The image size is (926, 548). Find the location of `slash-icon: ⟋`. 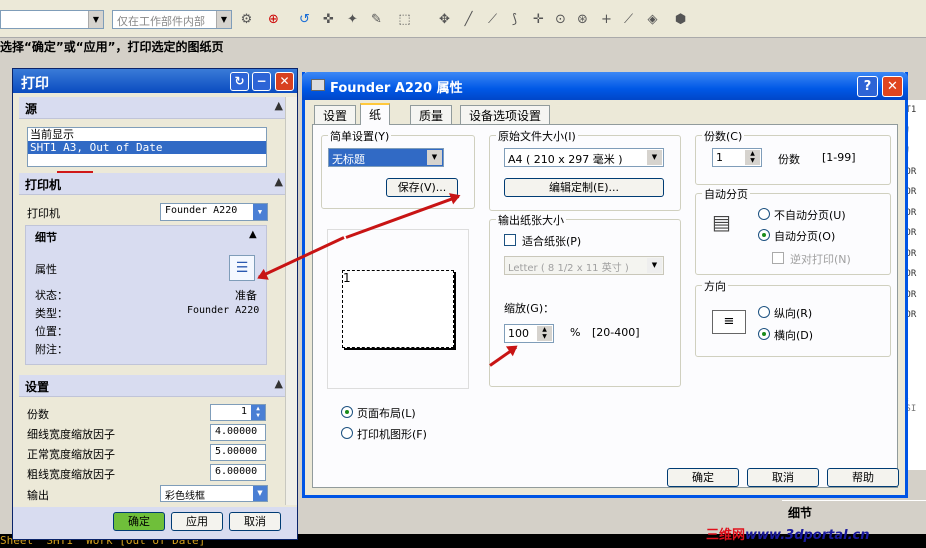

slash-icon: ⟋ is located at coordinates (492, 19).